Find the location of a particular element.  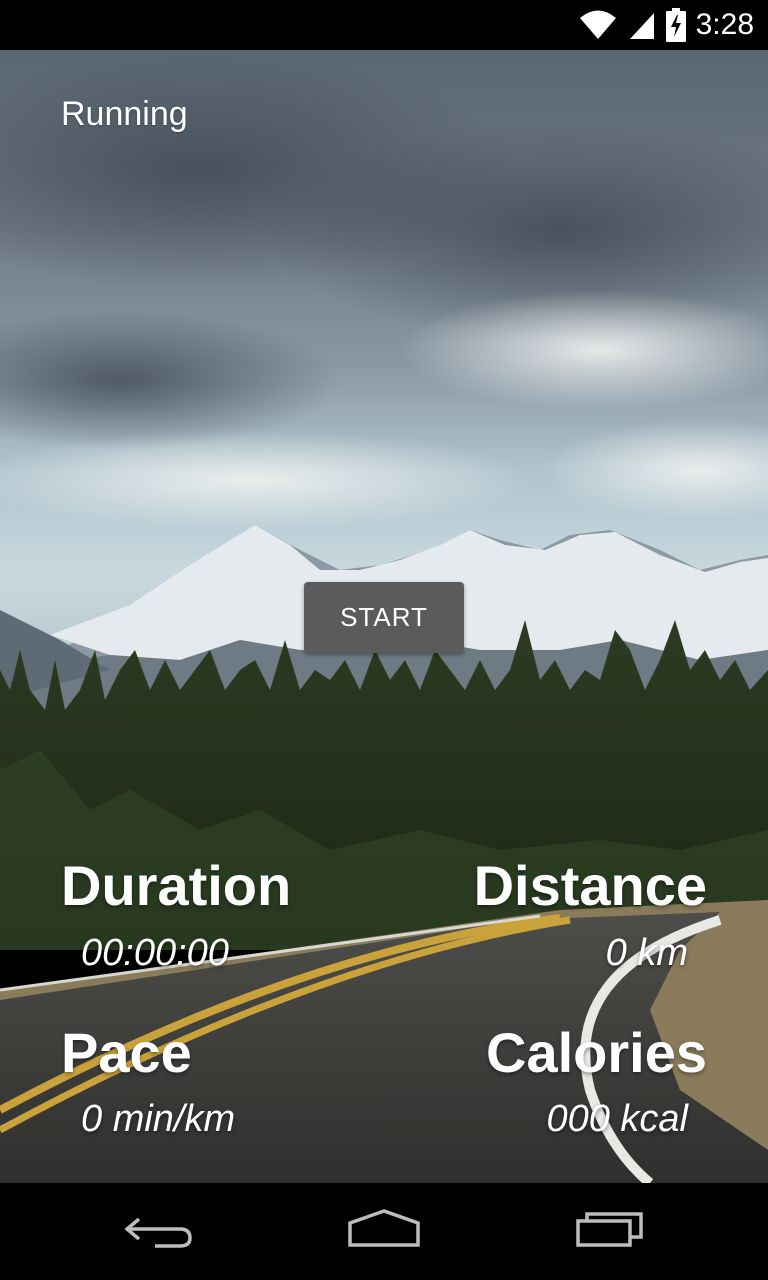

status-icons: 3:28 is located at coordinates (666, 25).